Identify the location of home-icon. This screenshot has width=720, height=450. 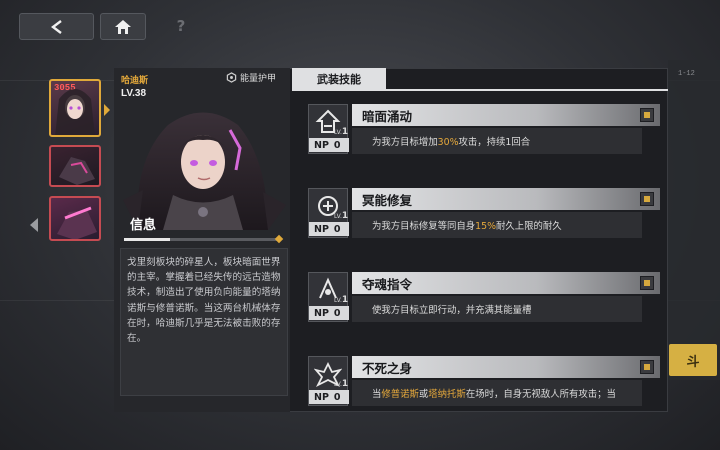
(123, 26).